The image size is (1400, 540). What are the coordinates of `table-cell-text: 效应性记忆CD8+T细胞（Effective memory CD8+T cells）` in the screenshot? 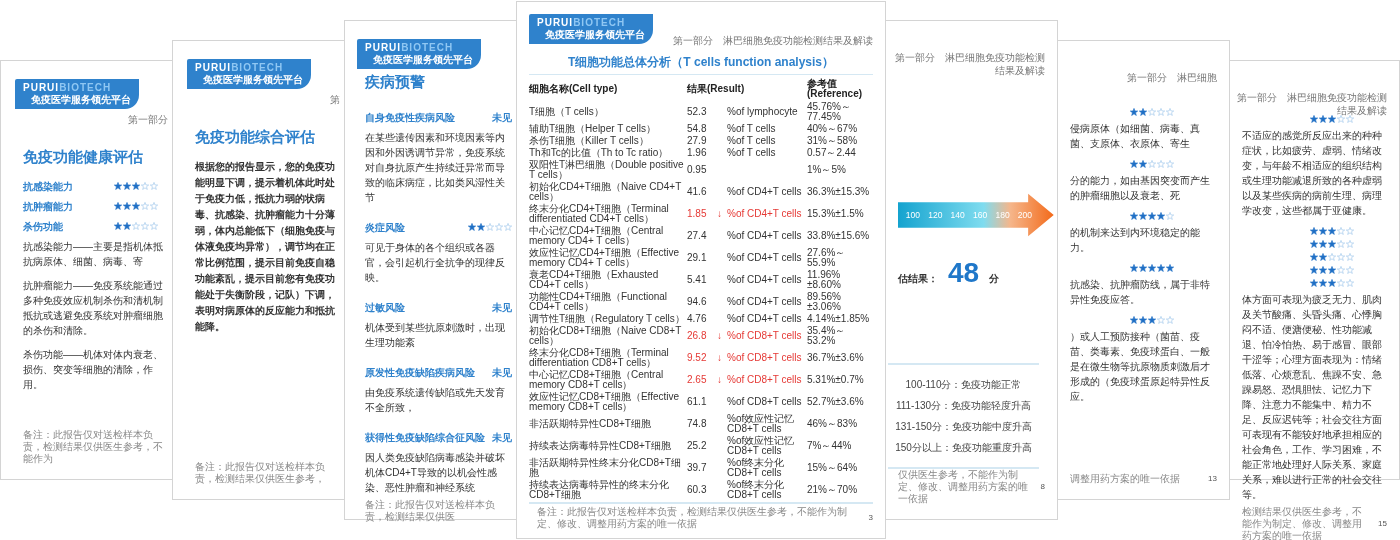 It's located at (605, 402).